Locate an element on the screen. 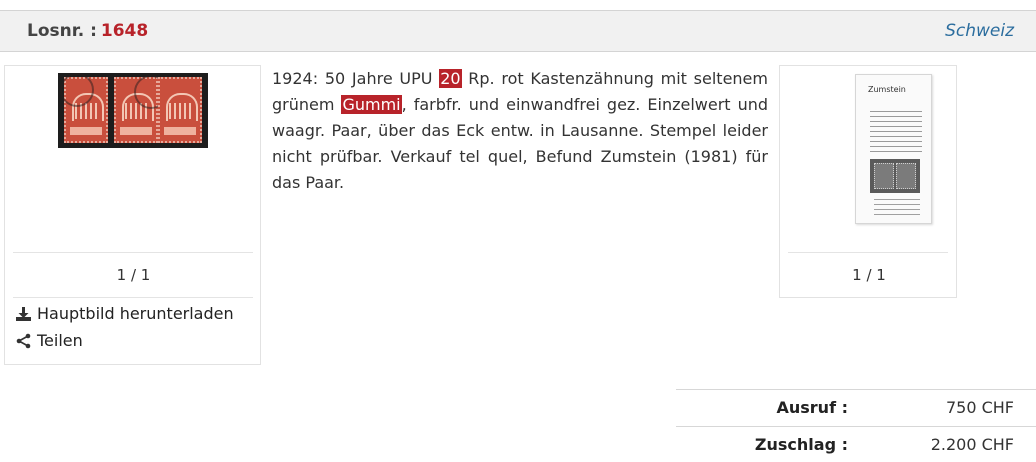 The width and height of the screenshot is (1036, 462). stamp-pair-left is located at coordinates (141, 109).